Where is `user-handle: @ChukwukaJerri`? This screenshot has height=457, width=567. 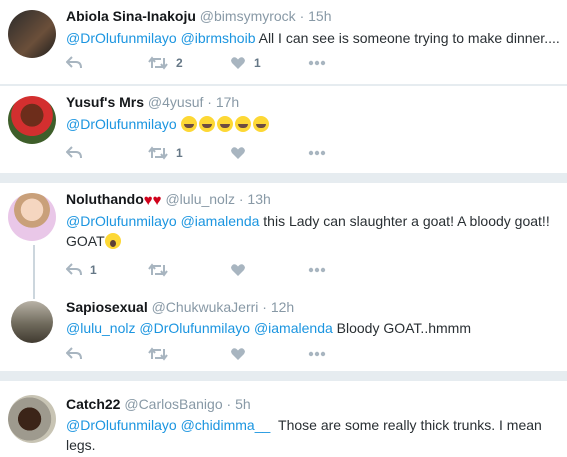 user-handle: @ChukwukaJerri is located at coordinates (205, 307).